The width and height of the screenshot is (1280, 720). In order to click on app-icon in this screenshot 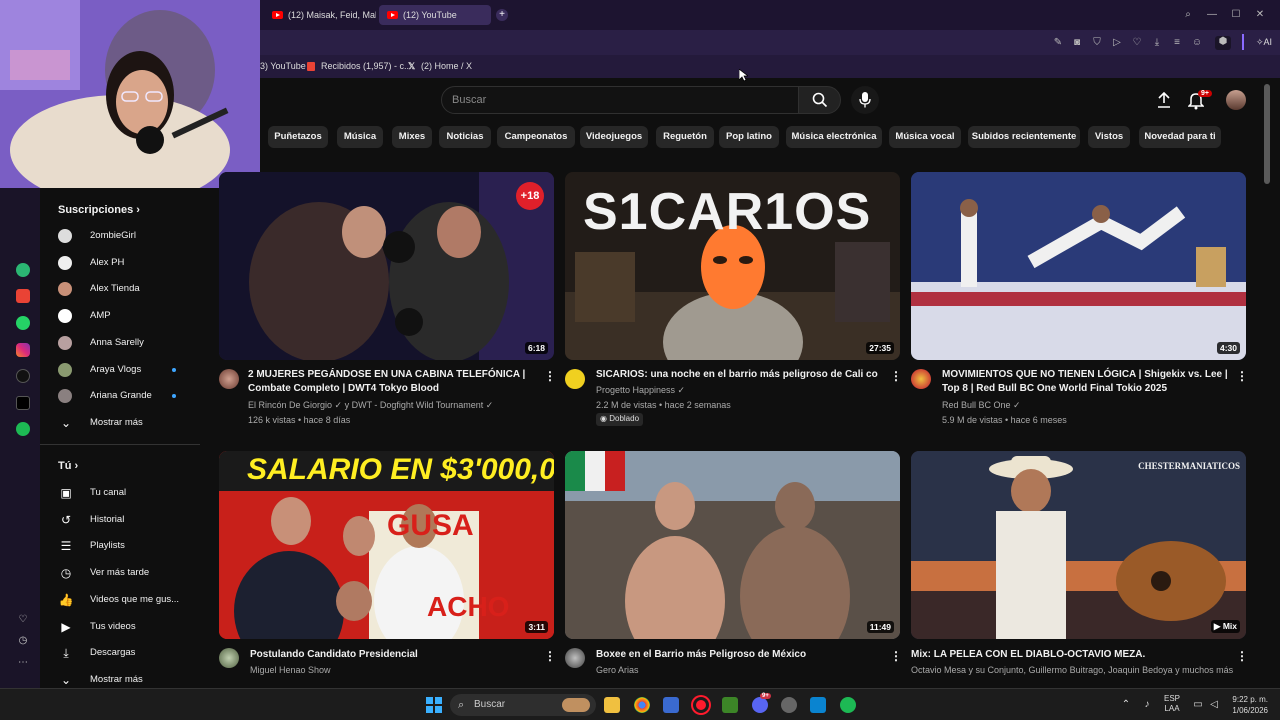, I will do `click(671, 705)`.